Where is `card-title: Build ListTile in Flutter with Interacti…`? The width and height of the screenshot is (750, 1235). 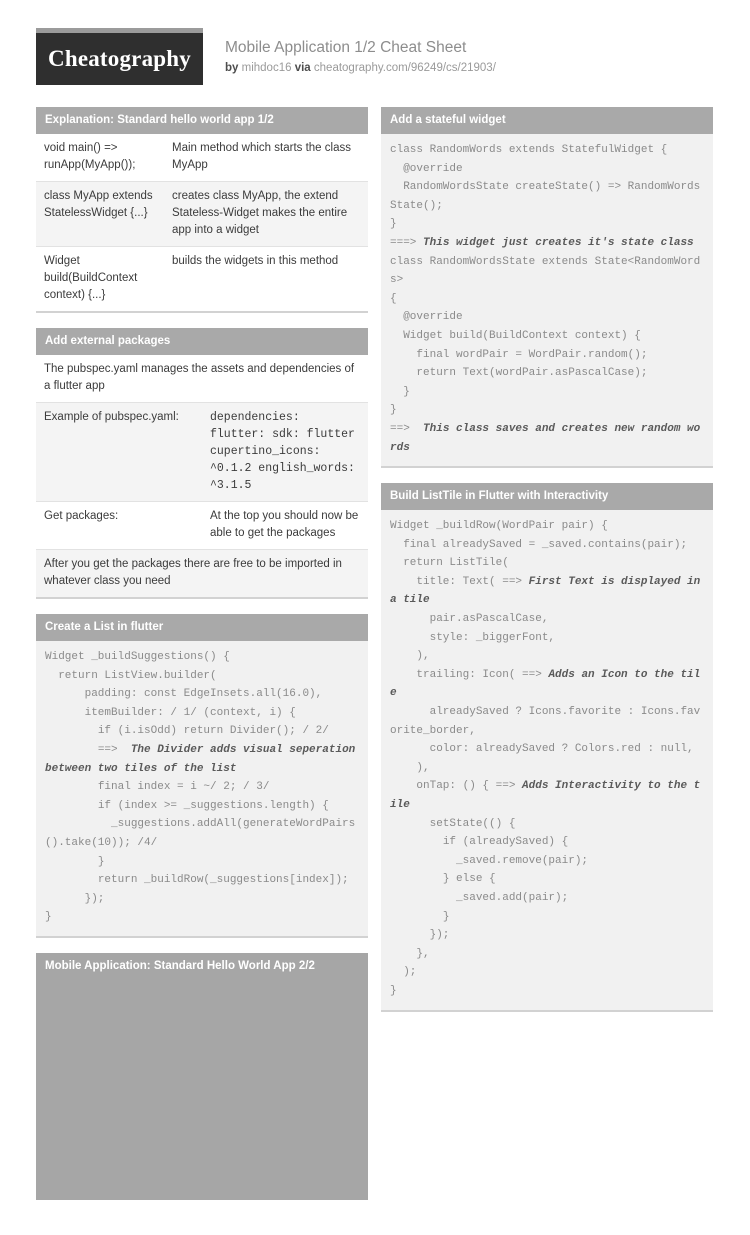 card-title: Build ListTile in Flutter with Interacti… is located at coordinates (547, 497).